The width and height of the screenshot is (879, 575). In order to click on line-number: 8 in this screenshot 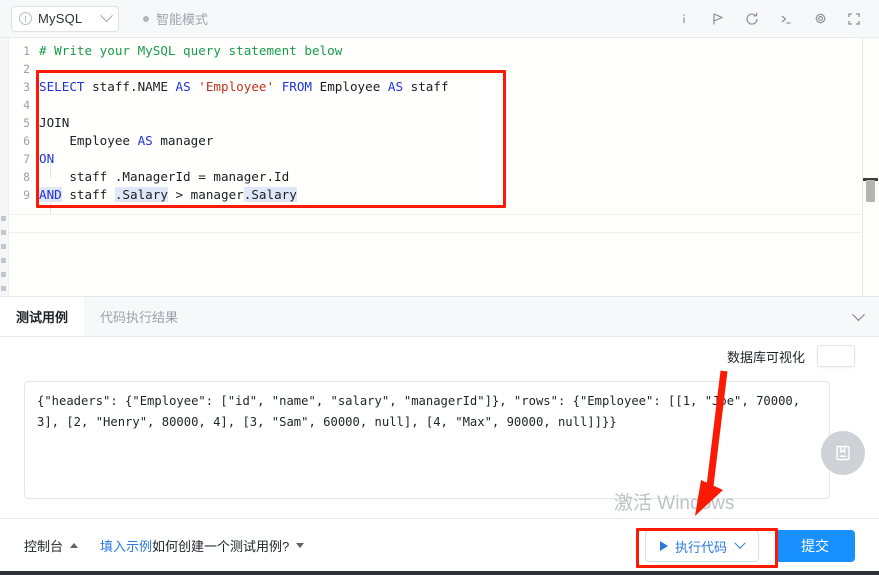, I will do `click(26, 177)`.